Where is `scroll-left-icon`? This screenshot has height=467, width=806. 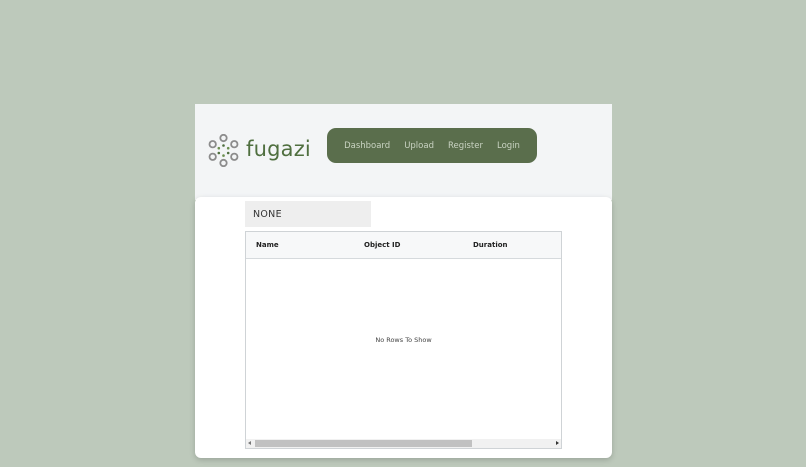
scroll-left-icon is located at coordinates (249, 443).